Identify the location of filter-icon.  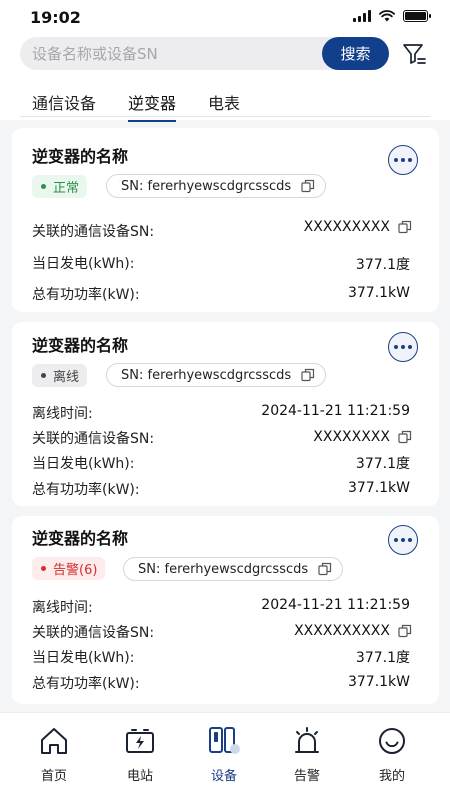
(414, 54).